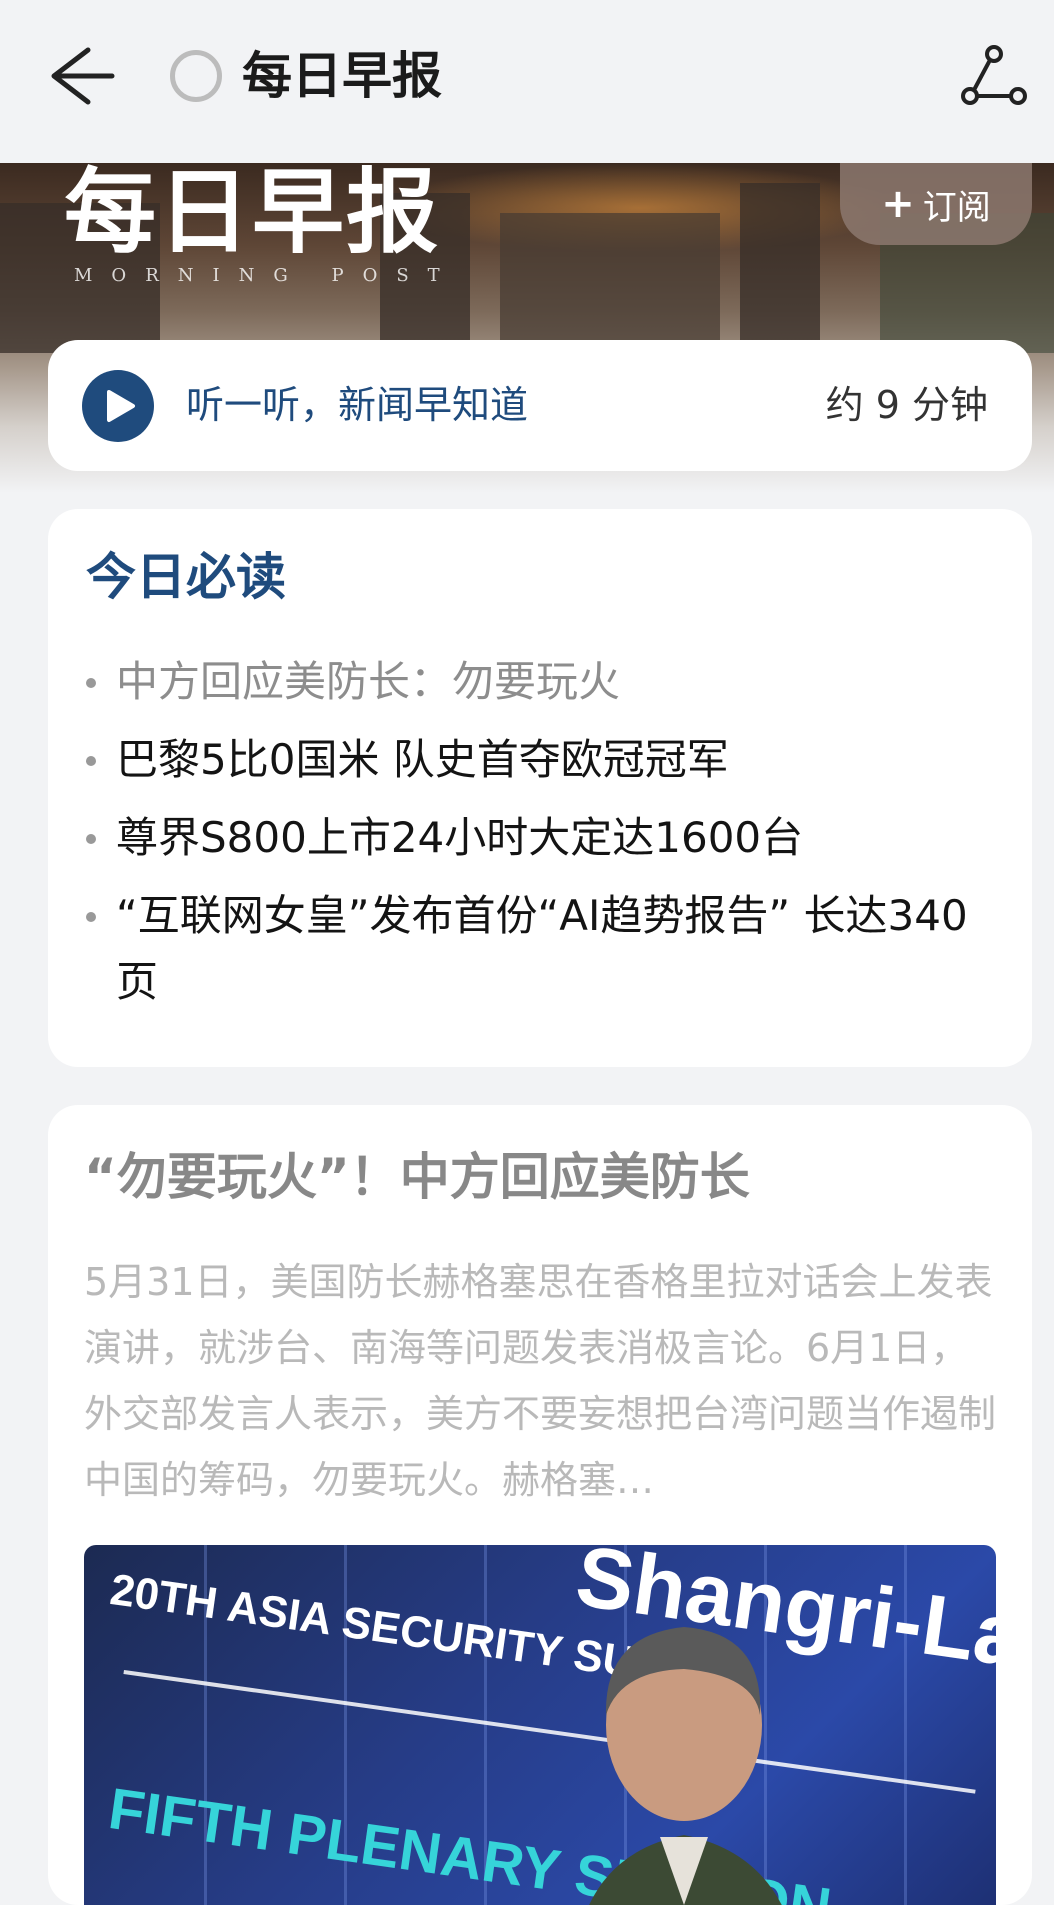 This screenshot has width=1054, height=1905. What do you see at coordinates (956, 207) in the screenshot?
I see `subscribe-label: 订阅` at bounding box center [956, 207].